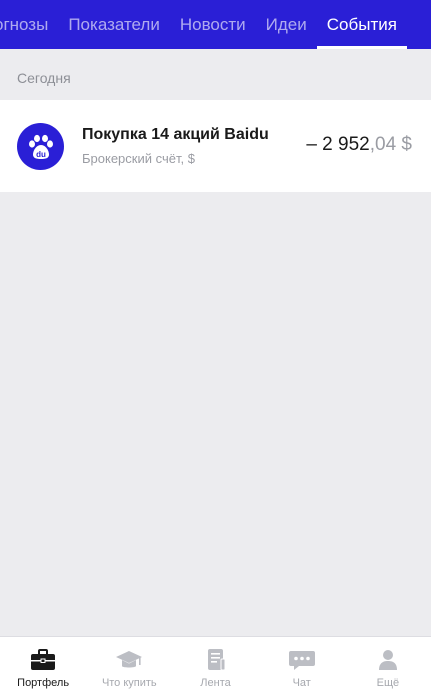  I want to click on baidu-logo-icon: du, so click(40, 146).